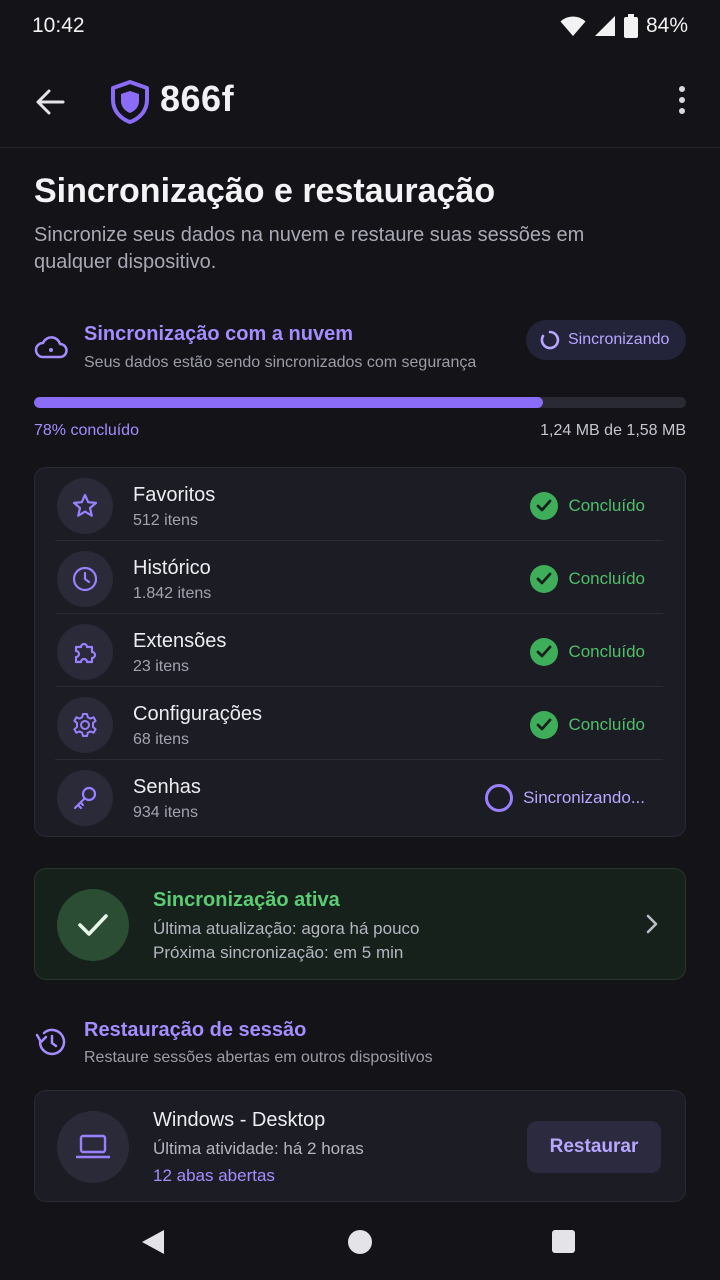  What do you see at coordinates (197, 98) in the screenshot?
I see `brand-name: 866f` at bounding box center [197, 98].